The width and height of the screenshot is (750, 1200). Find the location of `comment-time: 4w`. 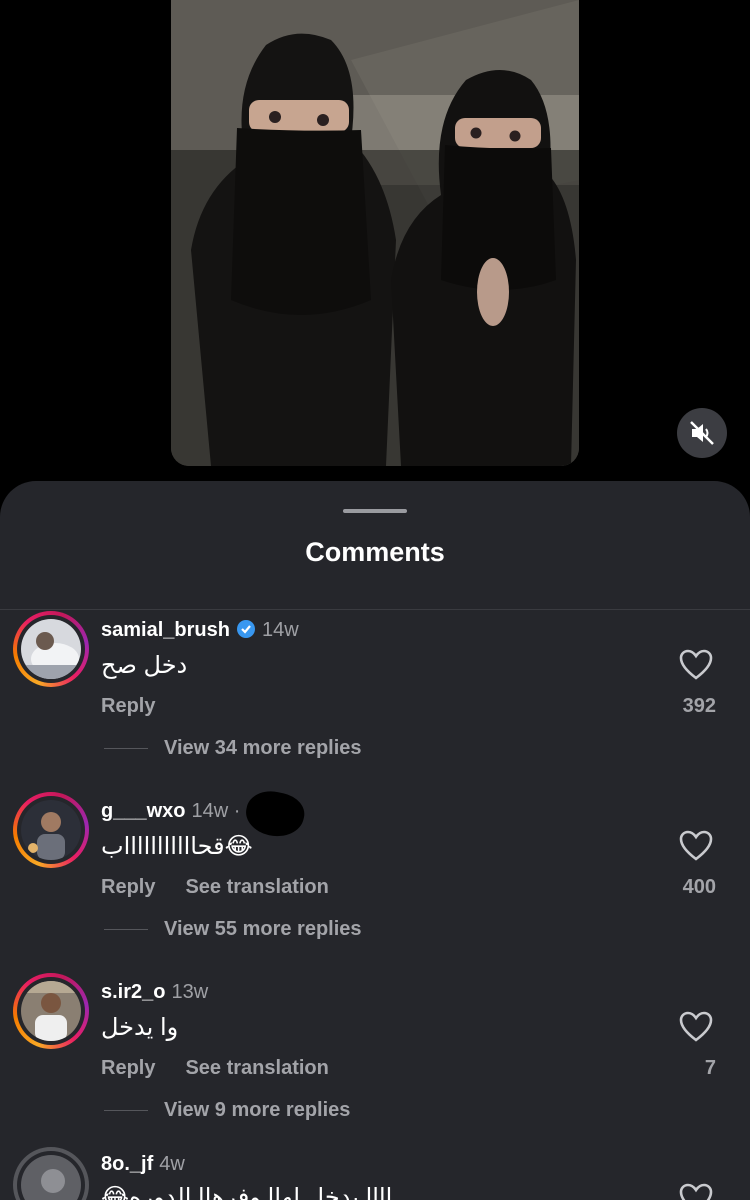

comment-time: 4w is located at coordinates (172, 1164).